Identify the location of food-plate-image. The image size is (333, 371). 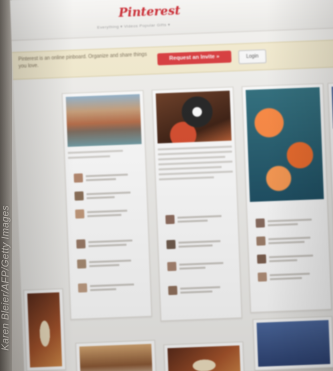
(45, 330).